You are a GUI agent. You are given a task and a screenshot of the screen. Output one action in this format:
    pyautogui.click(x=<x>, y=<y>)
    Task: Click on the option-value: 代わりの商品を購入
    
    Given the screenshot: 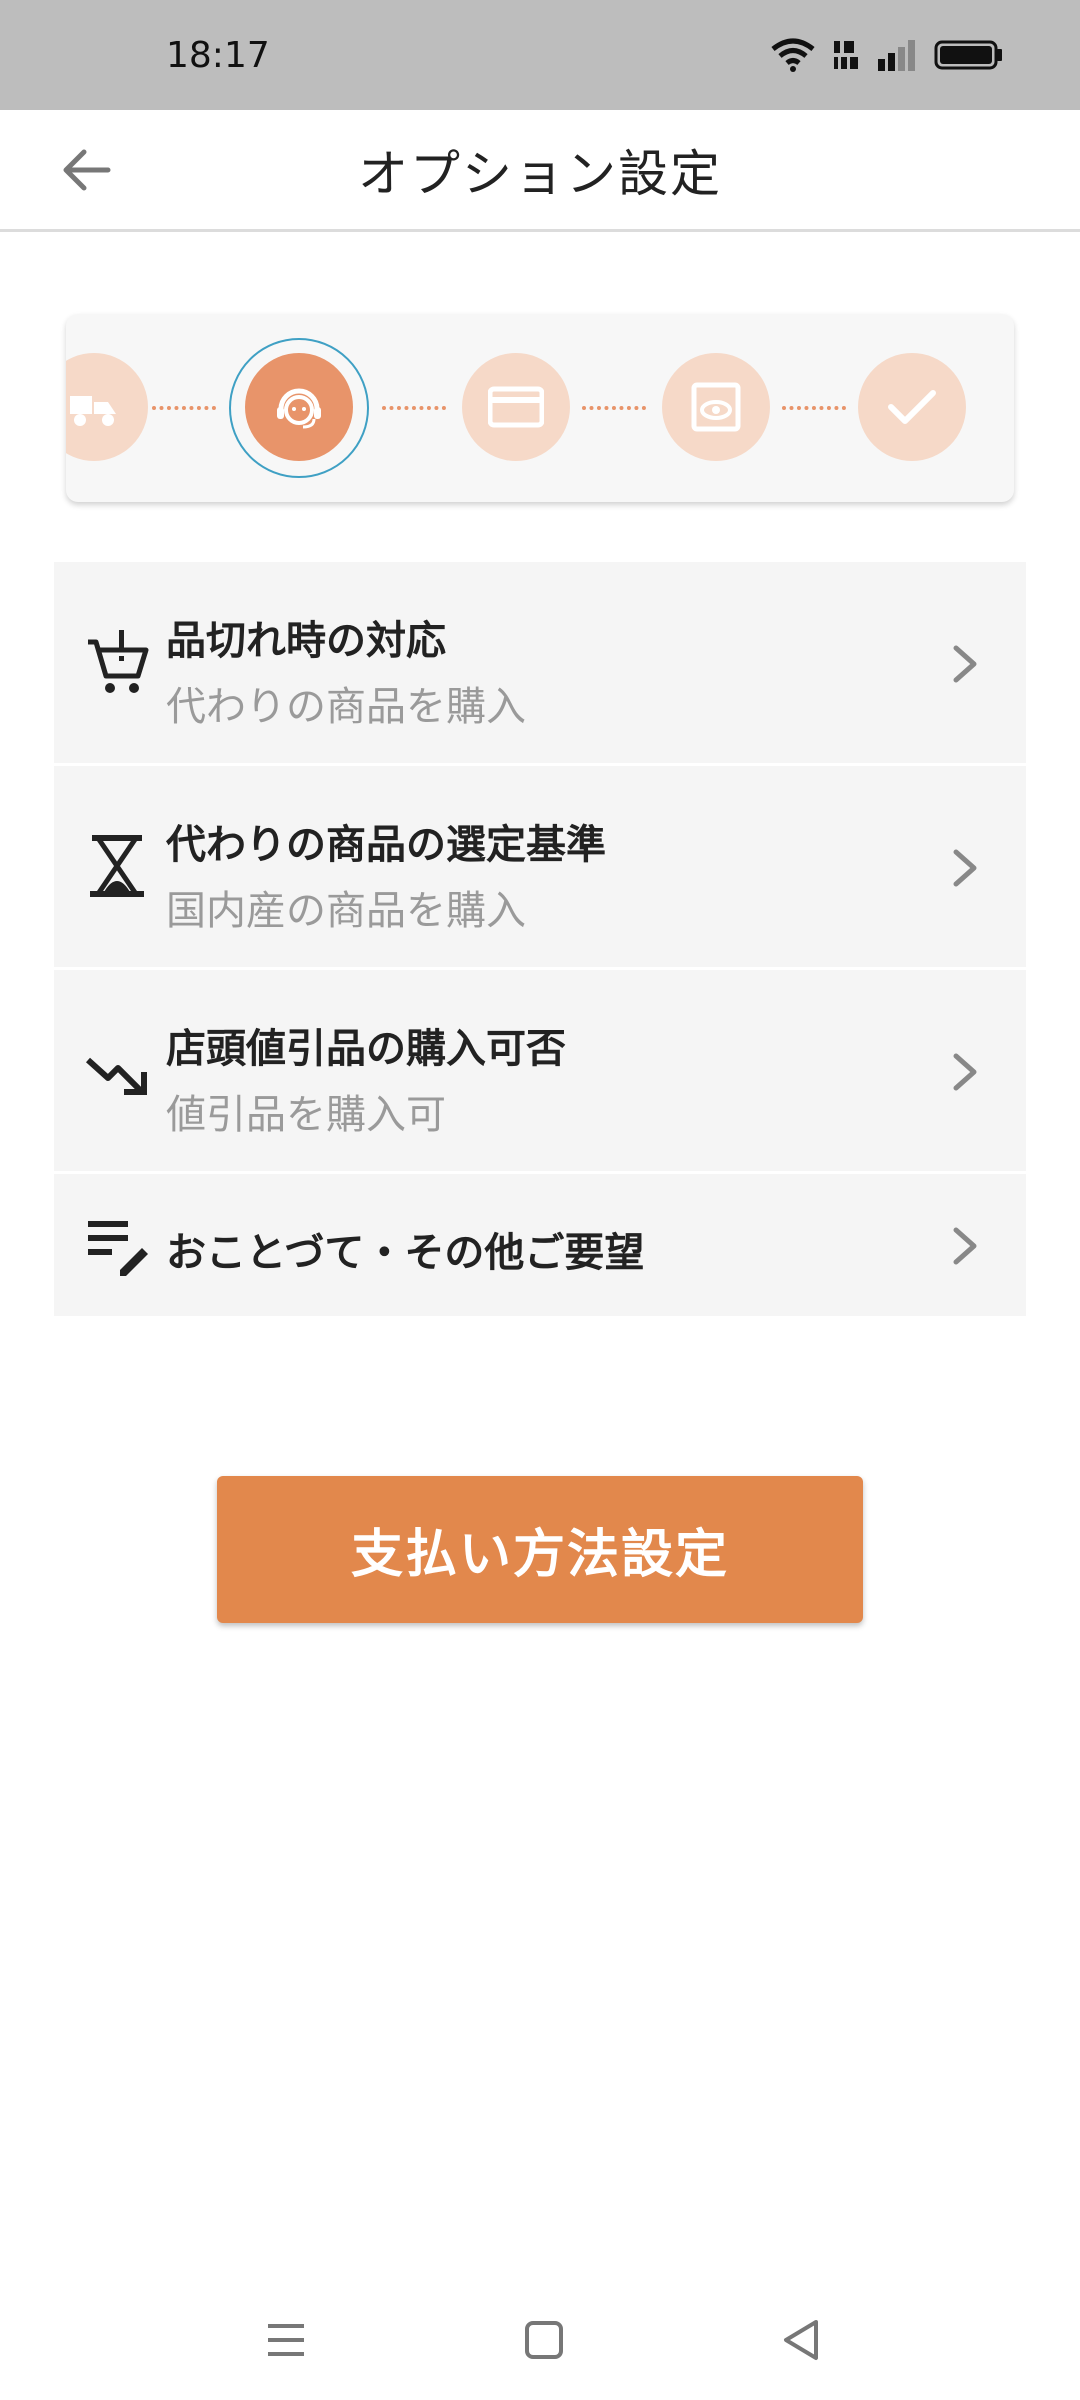 What is the action you would take?
    pyautogui.click(x=346, y=707)
    